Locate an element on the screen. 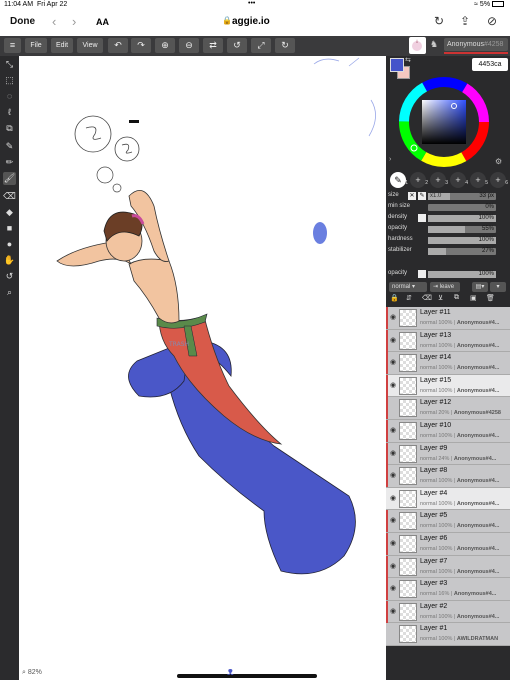  forward-icon: › is located at coordinates (74, 21).